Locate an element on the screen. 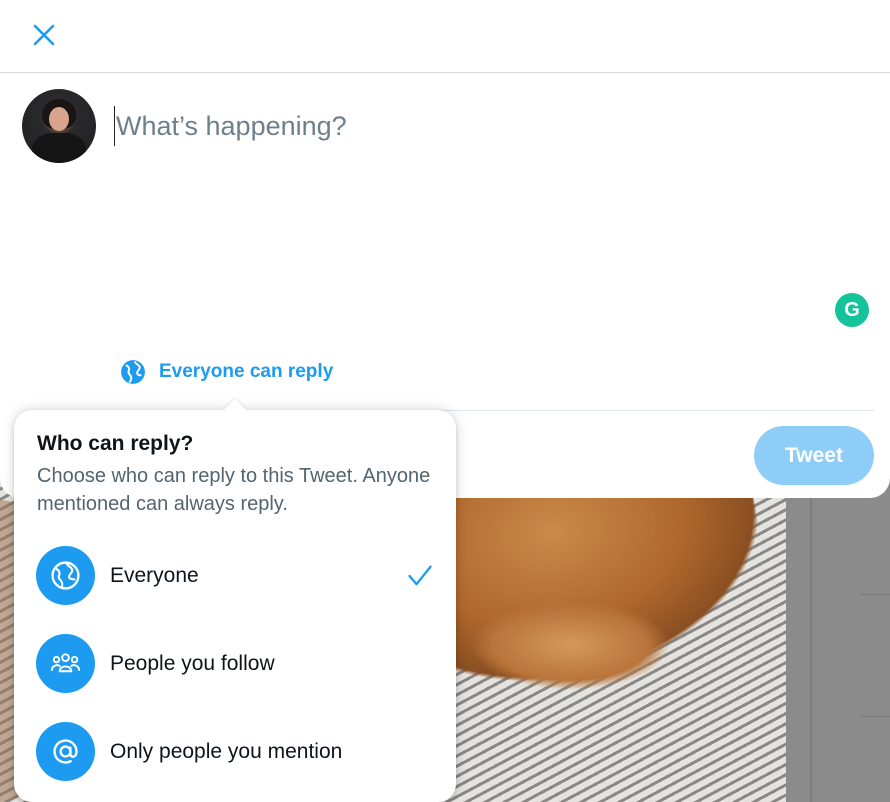 This screenshot has width=890, height=802. reply-option-label: Everyone is located at coordinates (154, 575).